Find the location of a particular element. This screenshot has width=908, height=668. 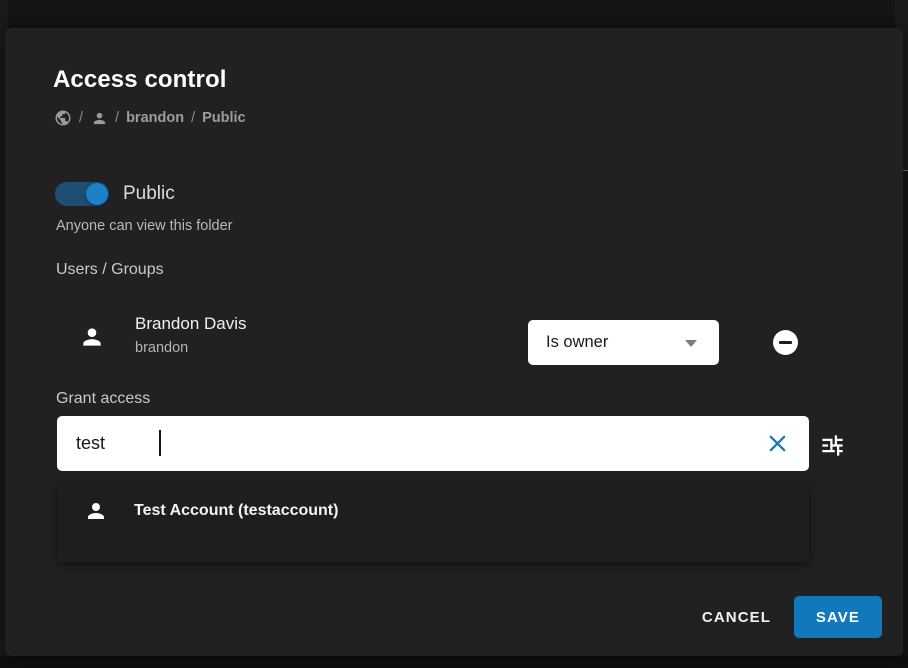

search-suggestions-dropdown: Test Account (testaccount) is located at coordinates (433, 522).